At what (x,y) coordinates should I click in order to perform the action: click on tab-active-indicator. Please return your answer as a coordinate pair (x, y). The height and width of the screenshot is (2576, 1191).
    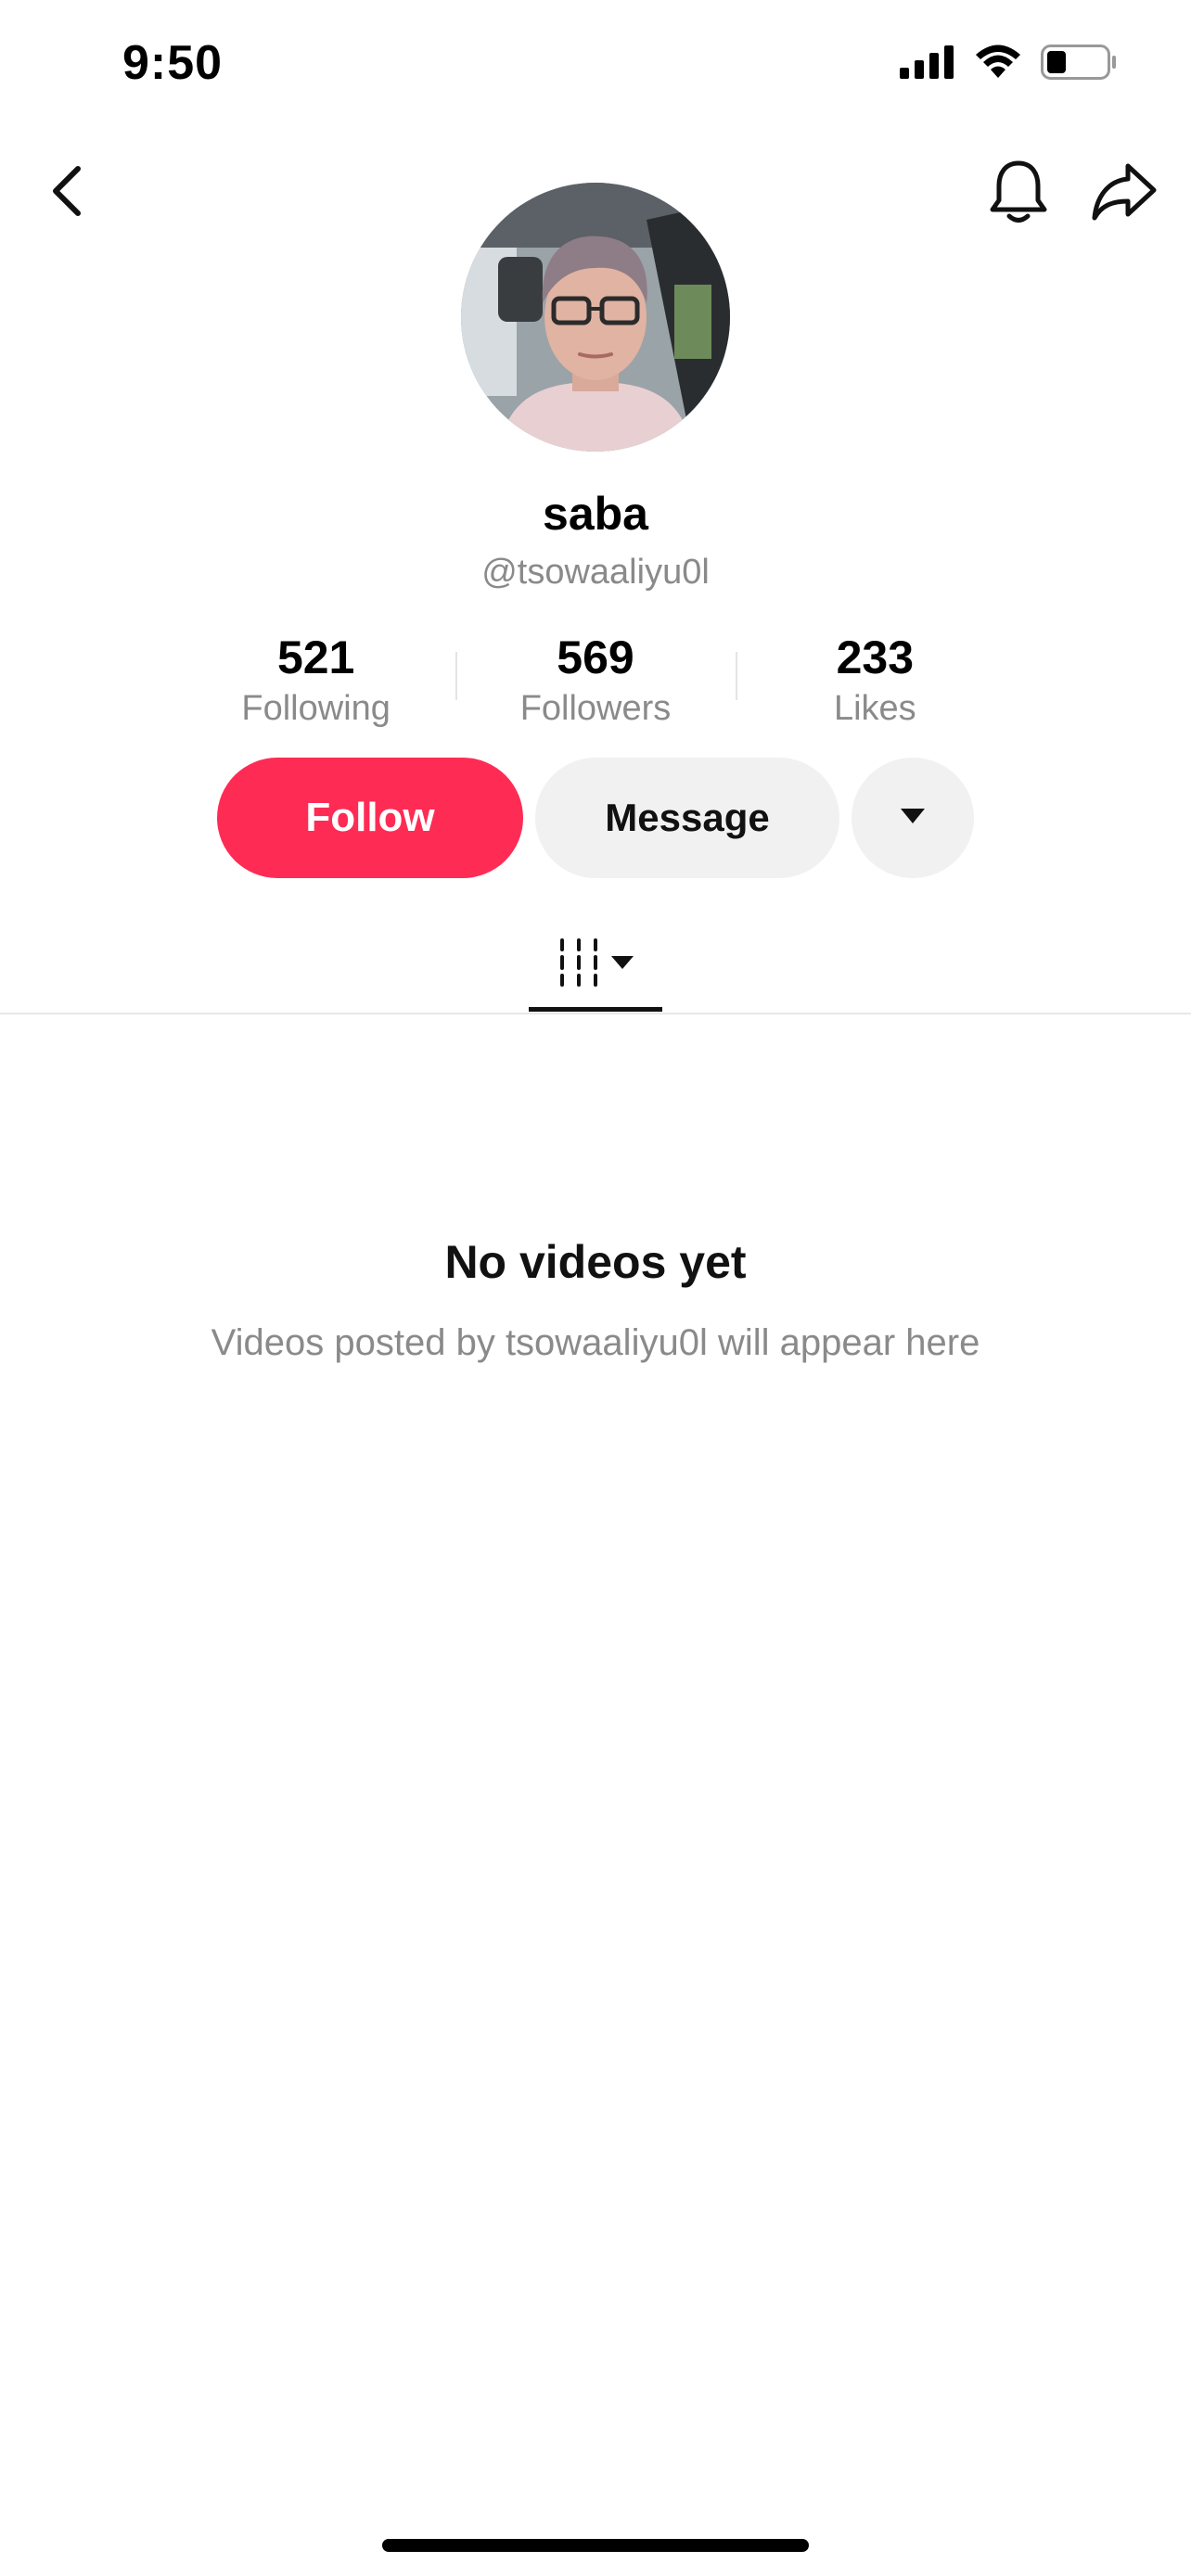
    Looking at the image, I should click on (595, 1010).